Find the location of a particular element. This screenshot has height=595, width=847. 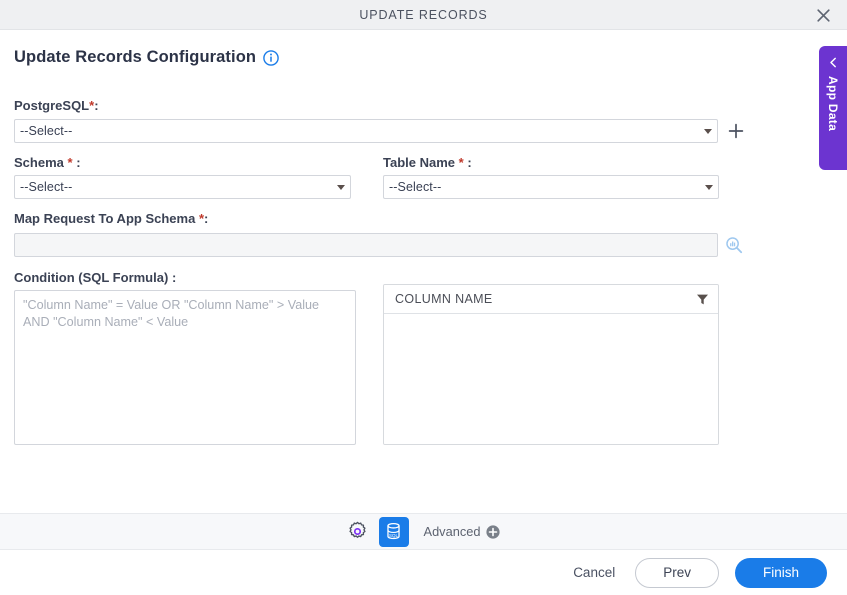

condition-label-colon: : is located at coordinates (174, 277).